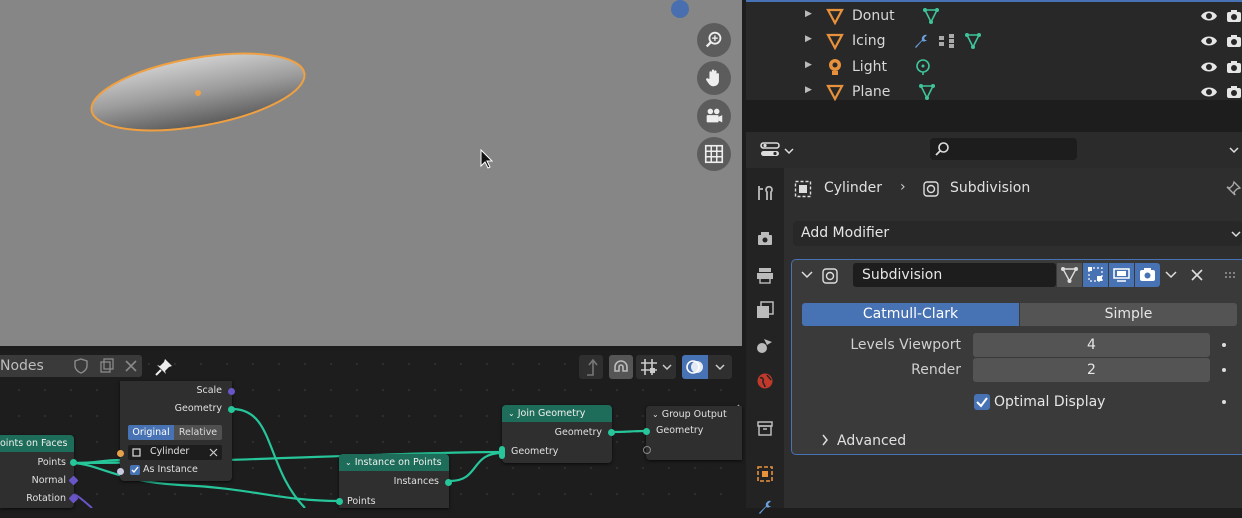  Describe the element at coordinates (765, 193) in the screenshot. I see `tab-tool` at that location.